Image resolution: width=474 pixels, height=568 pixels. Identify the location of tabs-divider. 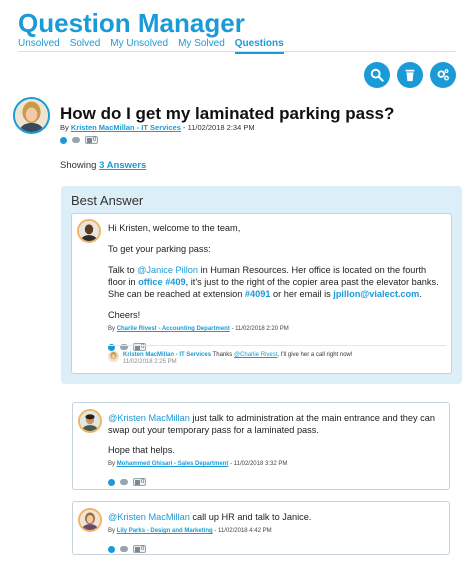
(237, 51).